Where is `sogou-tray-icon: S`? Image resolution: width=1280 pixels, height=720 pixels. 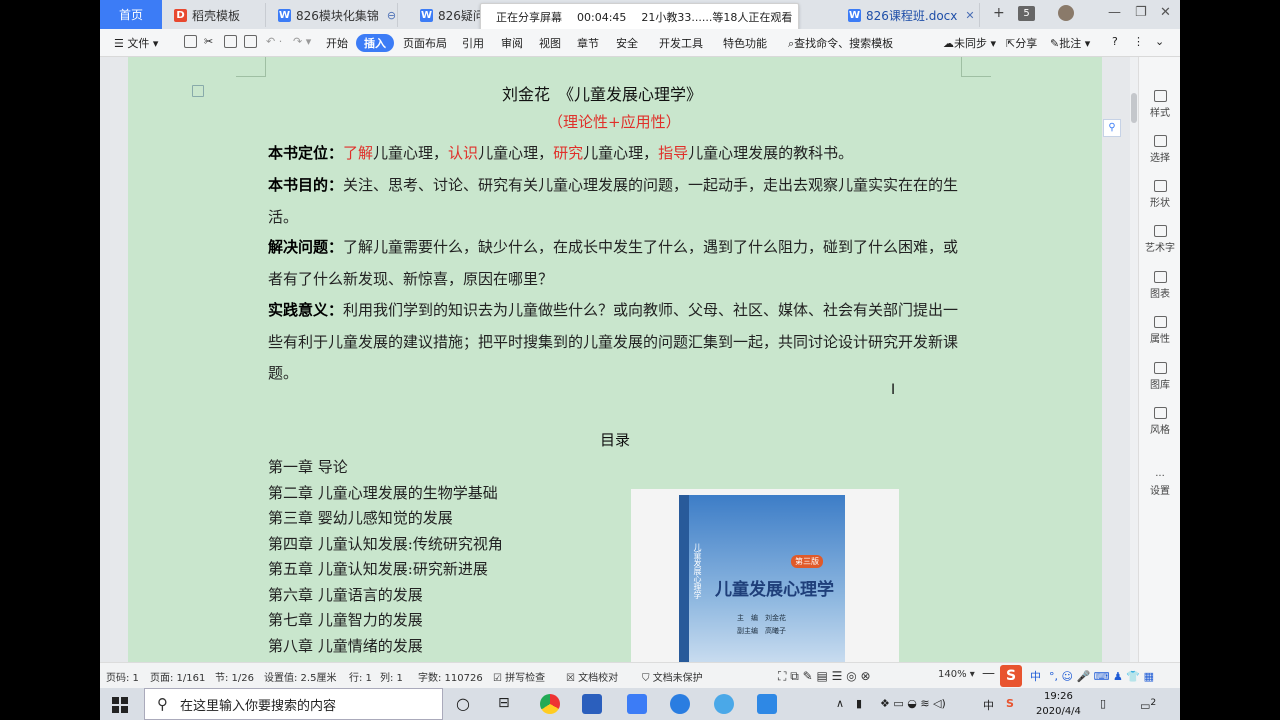 sogou-tray-icon: S is located at coordinates (1010, 703).